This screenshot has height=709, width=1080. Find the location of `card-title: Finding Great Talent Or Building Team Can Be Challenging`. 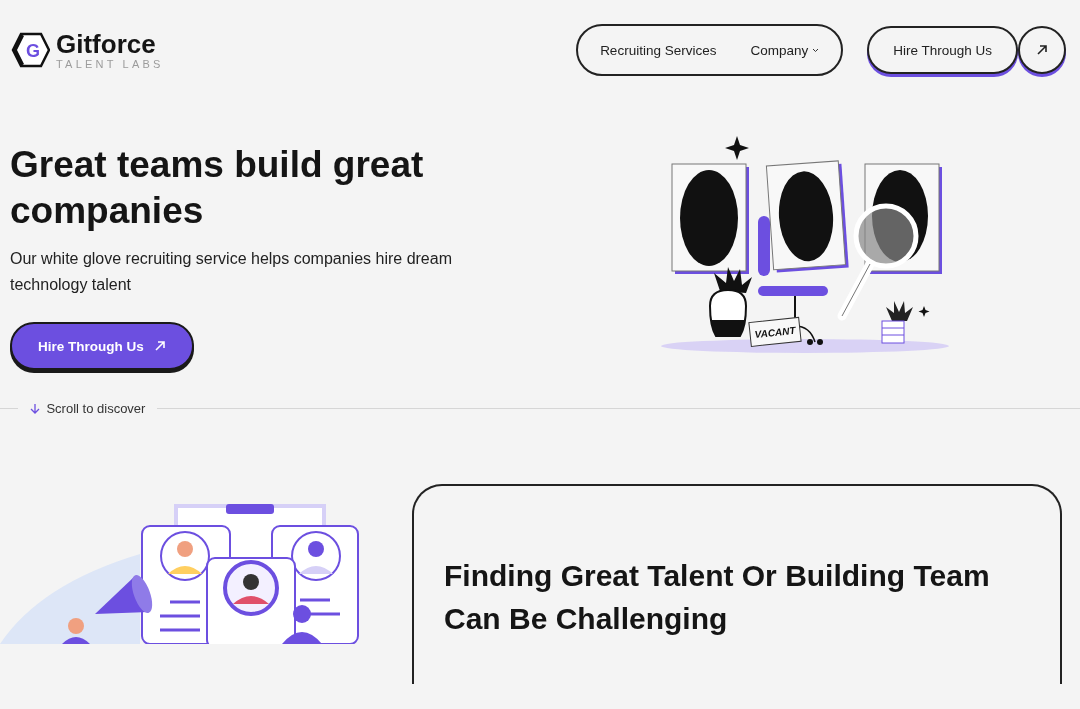

card-title: Finding Great Talent Or Building Team Can Be Challenging is located at coordinates (717, 597).